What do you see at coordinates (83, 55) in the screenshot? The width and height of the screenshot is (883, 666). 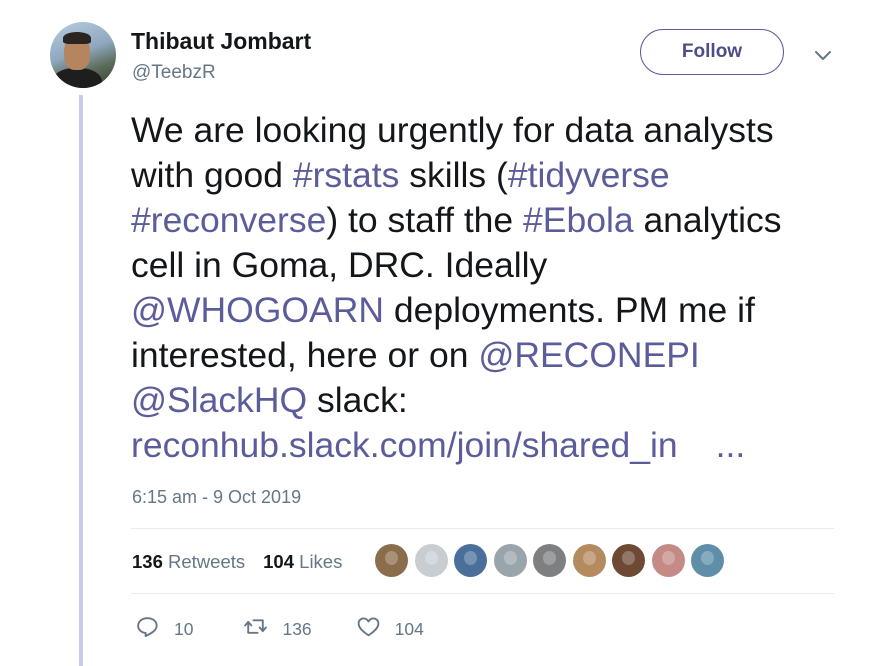 I see `author-avatar` at bounding box center [83, 55].